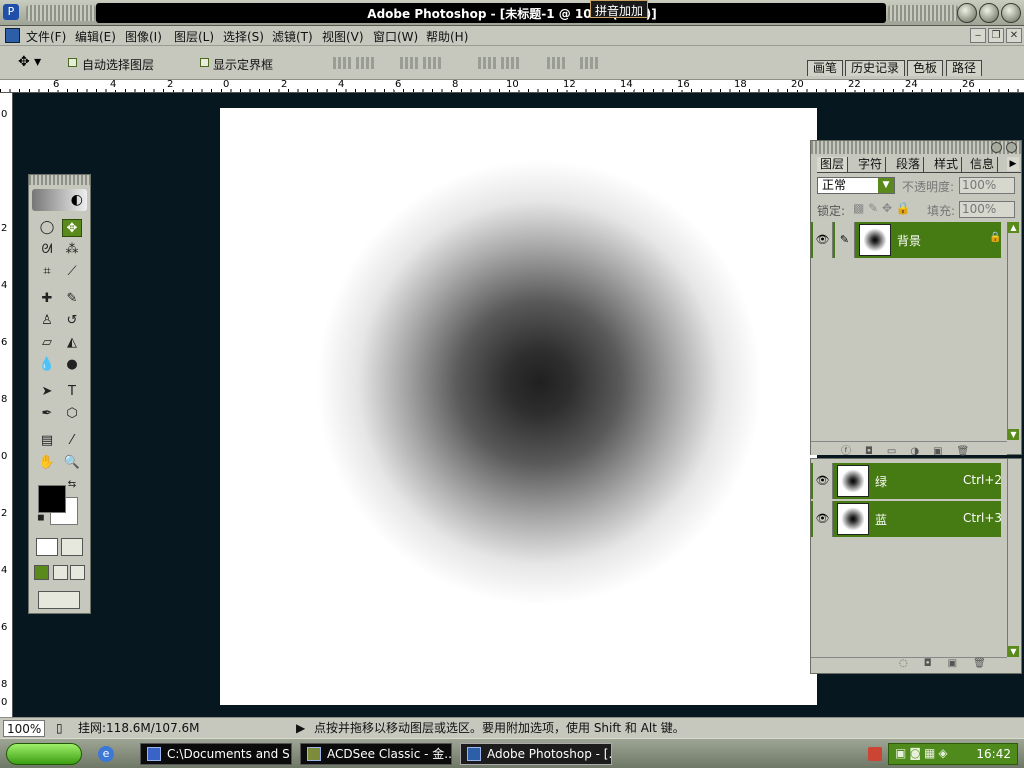 Image resolution: width=1024 pixels, height=768 pixels. I want to click on distribute-left-icon, so click(557, 63).